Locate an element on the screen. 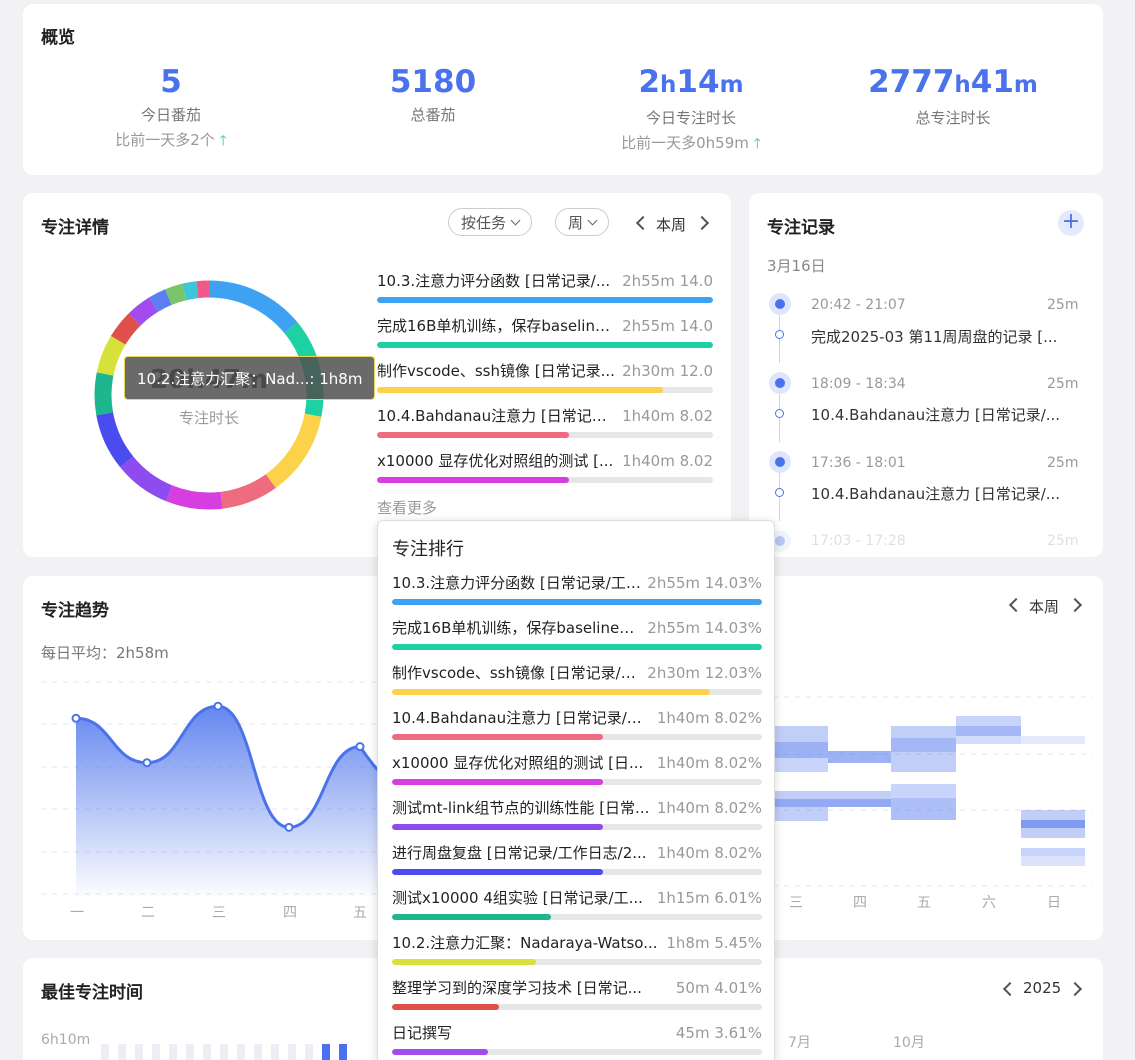 The height and width of the screenshot is (1060, 1135). prev-week-icon is located at coordinates (1016, 605).